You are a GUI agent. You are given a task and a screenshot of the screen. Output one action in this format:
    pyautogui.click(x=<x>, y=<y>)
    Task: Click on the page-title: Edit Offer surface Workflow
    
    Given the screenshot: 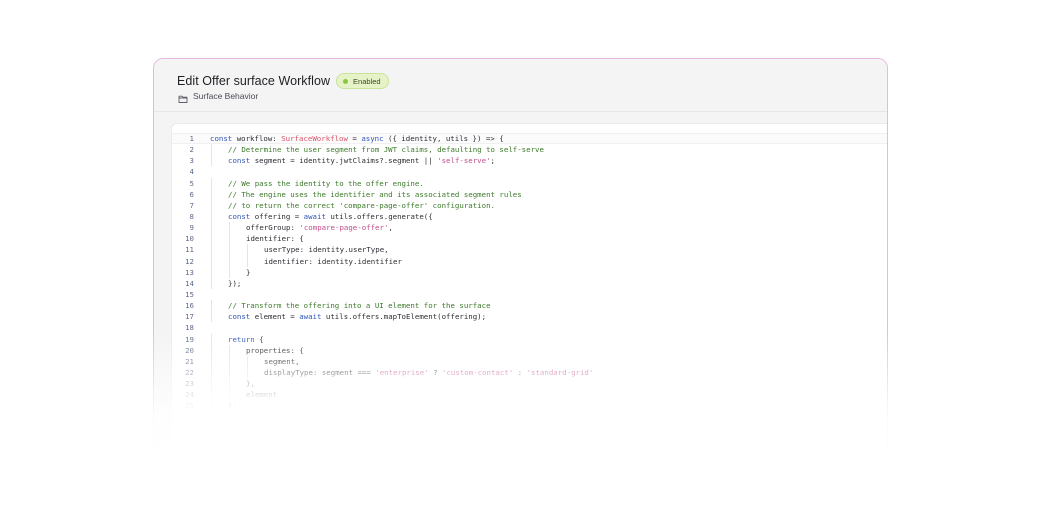 What is the action you would take?
    pyautogui.click(x=254, y=81)
    